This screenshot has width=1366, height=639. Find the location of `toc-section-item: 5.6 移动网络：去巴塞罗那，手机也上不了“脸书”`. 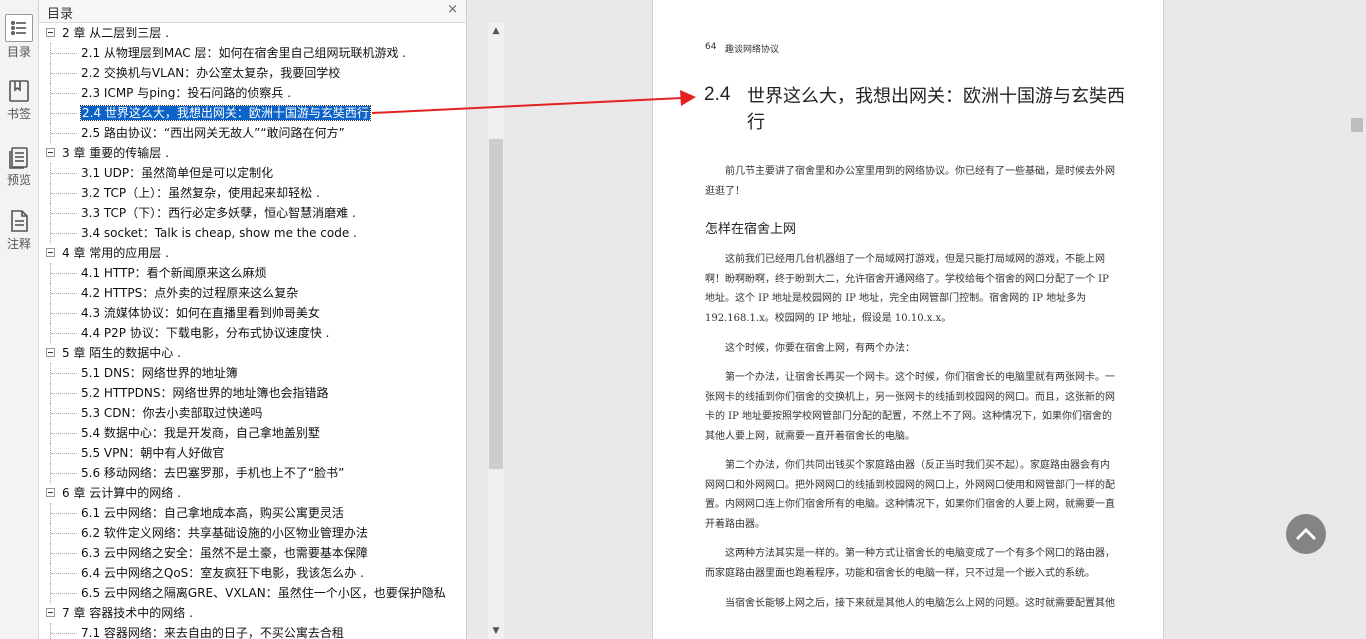

toc-section-item: 5.6 移动网络：去巴塞罗那，手机也上不了“脸书” is located at coordinates (243, 473).